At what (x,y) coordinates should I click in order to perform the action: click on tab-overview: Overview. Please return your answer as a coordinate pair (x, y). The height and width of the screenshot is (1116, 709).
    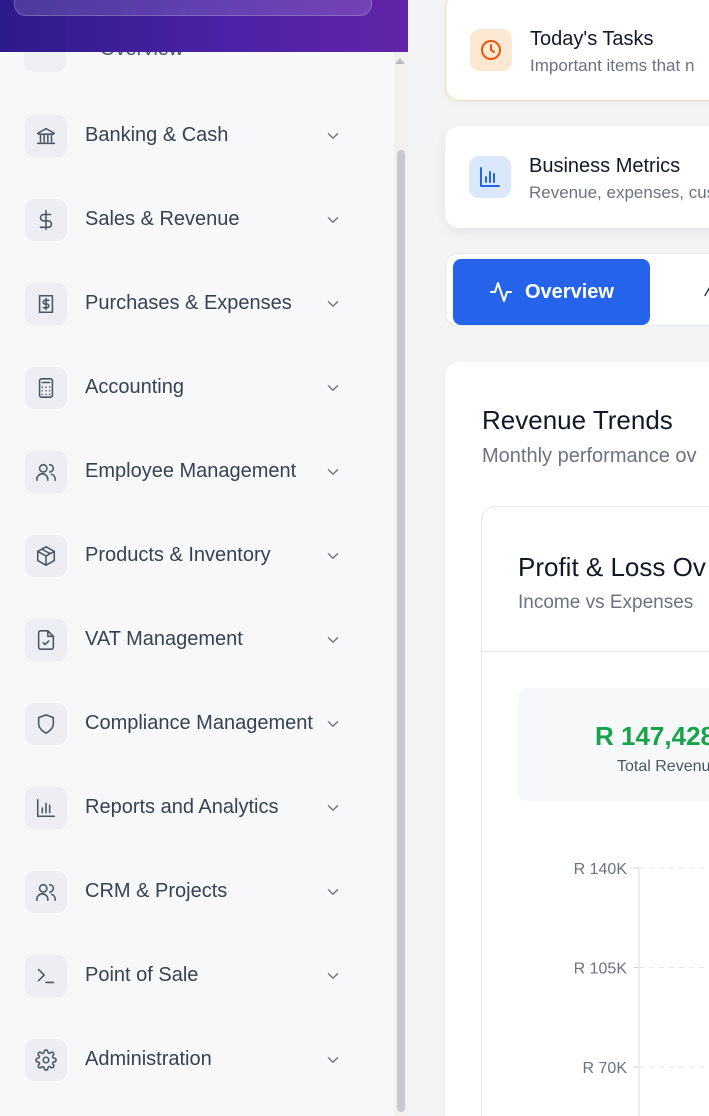
    Looking at the image, I should click on (551, 292).